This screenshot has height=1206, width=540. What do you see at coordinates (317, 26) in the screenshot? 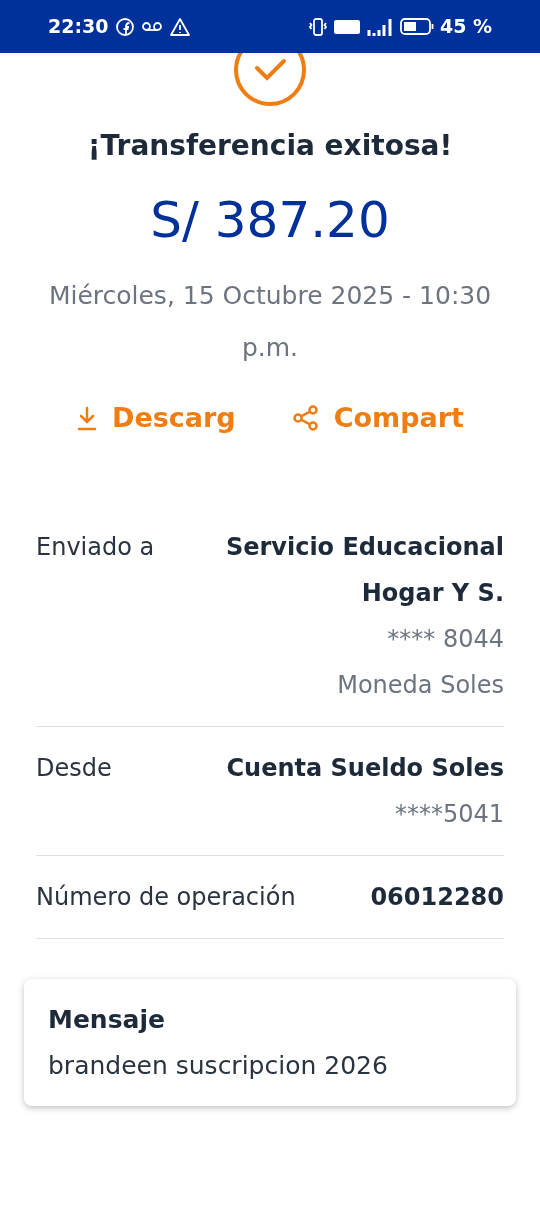
I see `vibrate-icon` at bounding box center [317, 26].